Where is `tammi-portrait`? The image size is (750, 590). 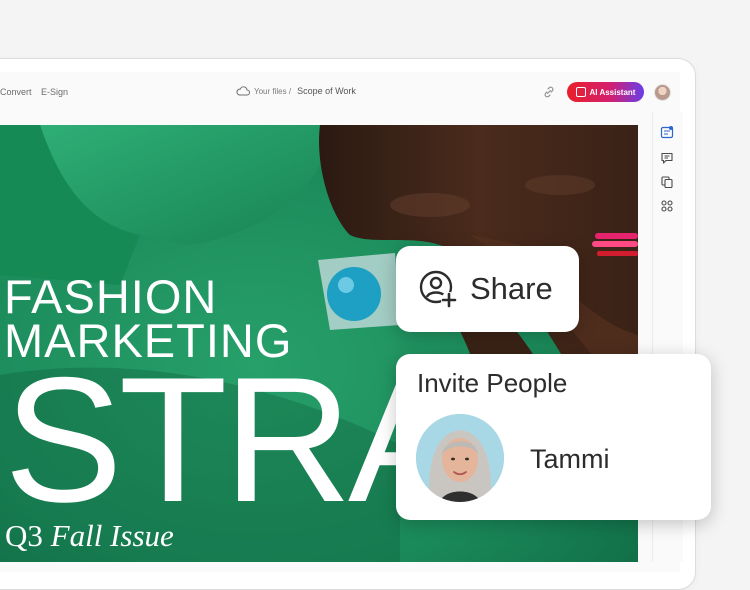 tammi-portrait is located at coordinates (460, 458).